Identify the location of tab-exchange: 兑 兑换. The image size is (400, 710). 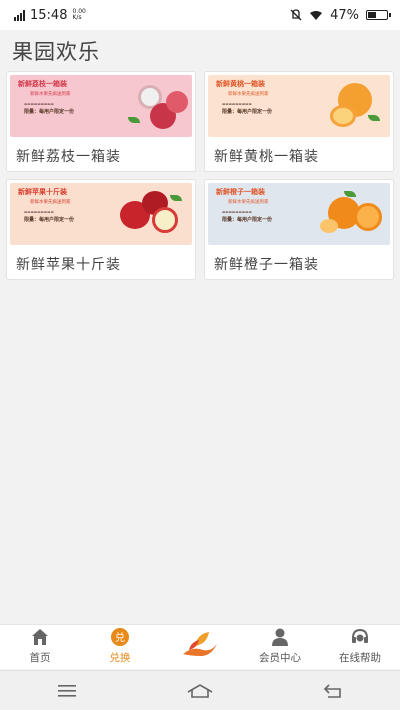
(120, 647).